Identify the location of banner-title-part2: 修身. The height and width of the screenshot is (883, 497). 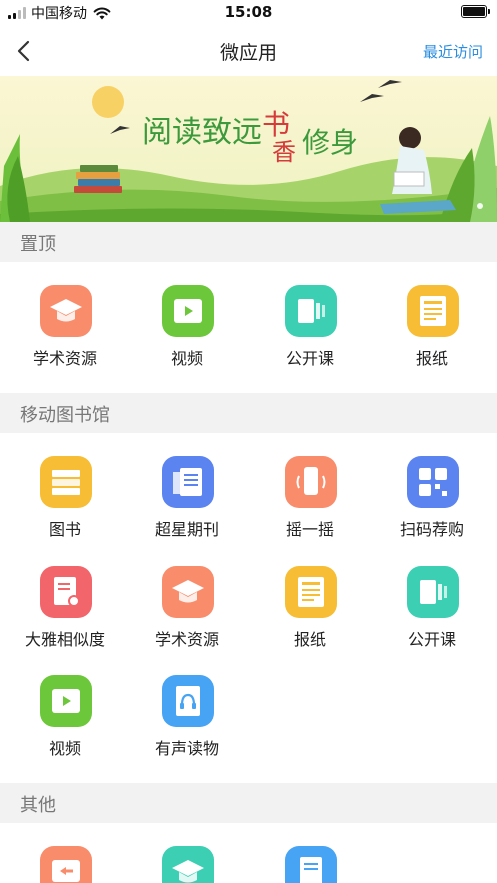
(330, 142).